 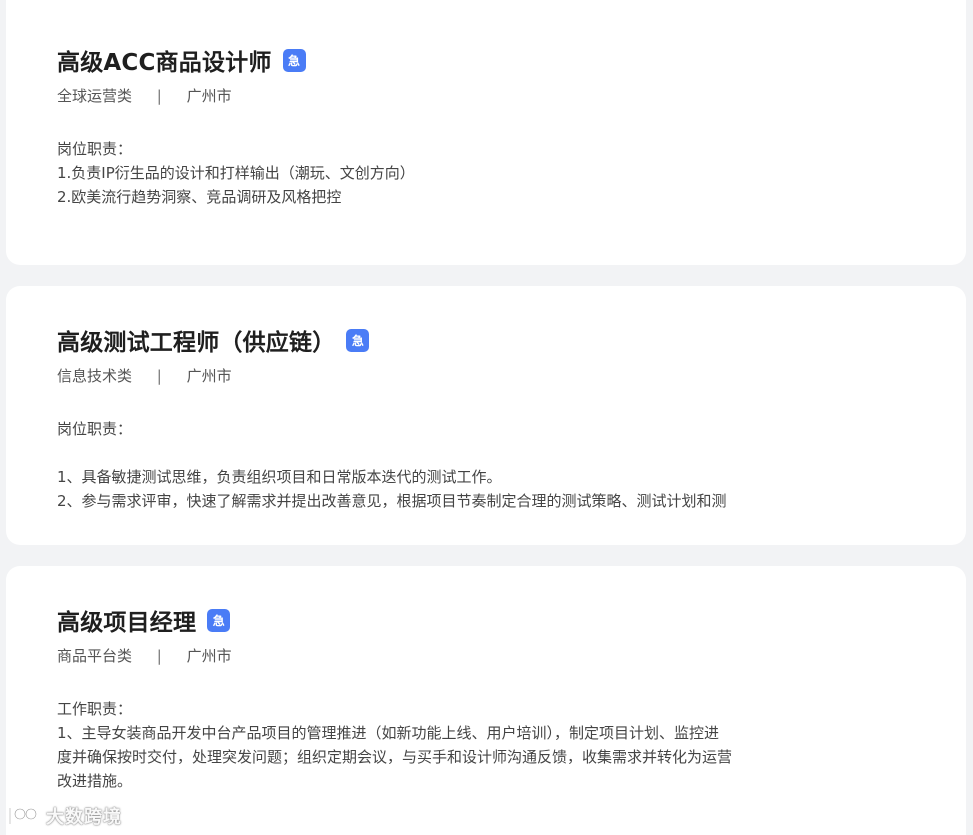 What do you see at coordinates (422, 453) in the screenshot?
I see `description-line` at bounding box center [422, 453].